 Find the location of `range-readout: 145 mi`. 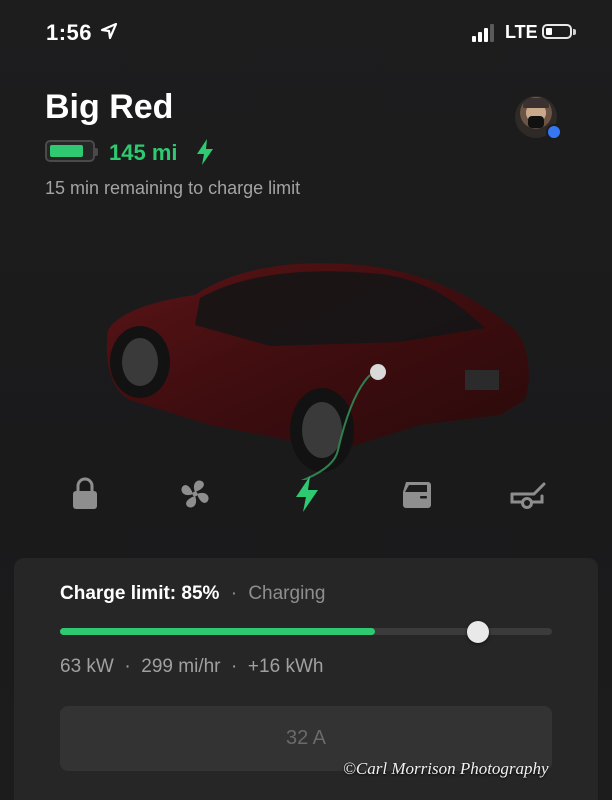

range-readout: 145 mi is located at coordinates (143, 152).